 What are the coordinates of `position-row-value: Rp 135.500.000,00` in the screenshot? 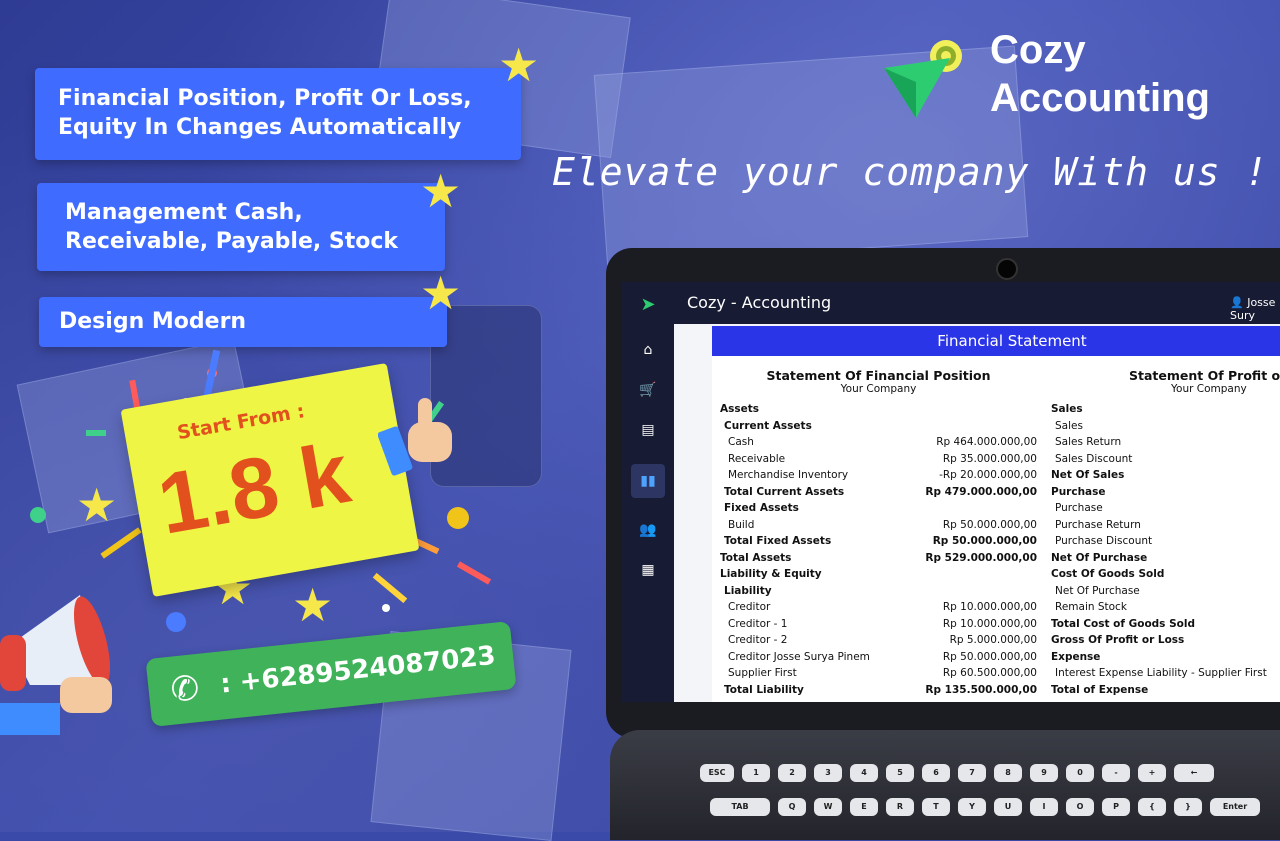 It's located at (981, 689).